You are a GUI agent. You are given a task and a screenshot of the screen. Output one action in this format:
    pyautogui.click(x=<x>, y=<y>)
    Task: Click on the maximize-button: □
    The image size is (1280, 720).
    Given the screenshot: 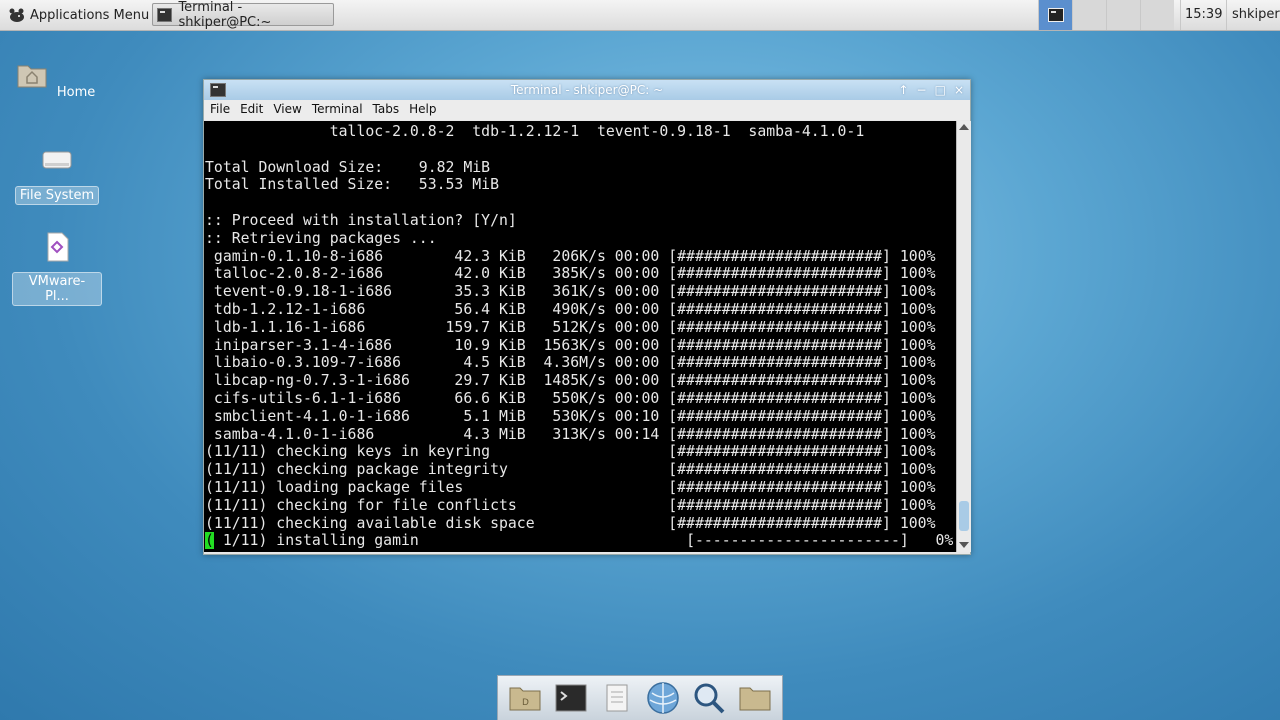 What is the action you would take?
    pyautogui.click(x=940, y=90)
    